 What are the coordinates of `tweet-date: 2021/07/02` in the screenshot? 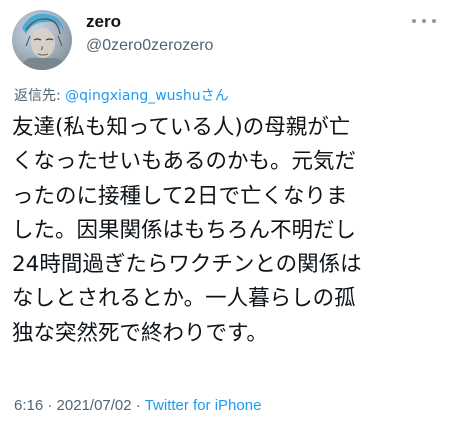 It's located at (94, 405).